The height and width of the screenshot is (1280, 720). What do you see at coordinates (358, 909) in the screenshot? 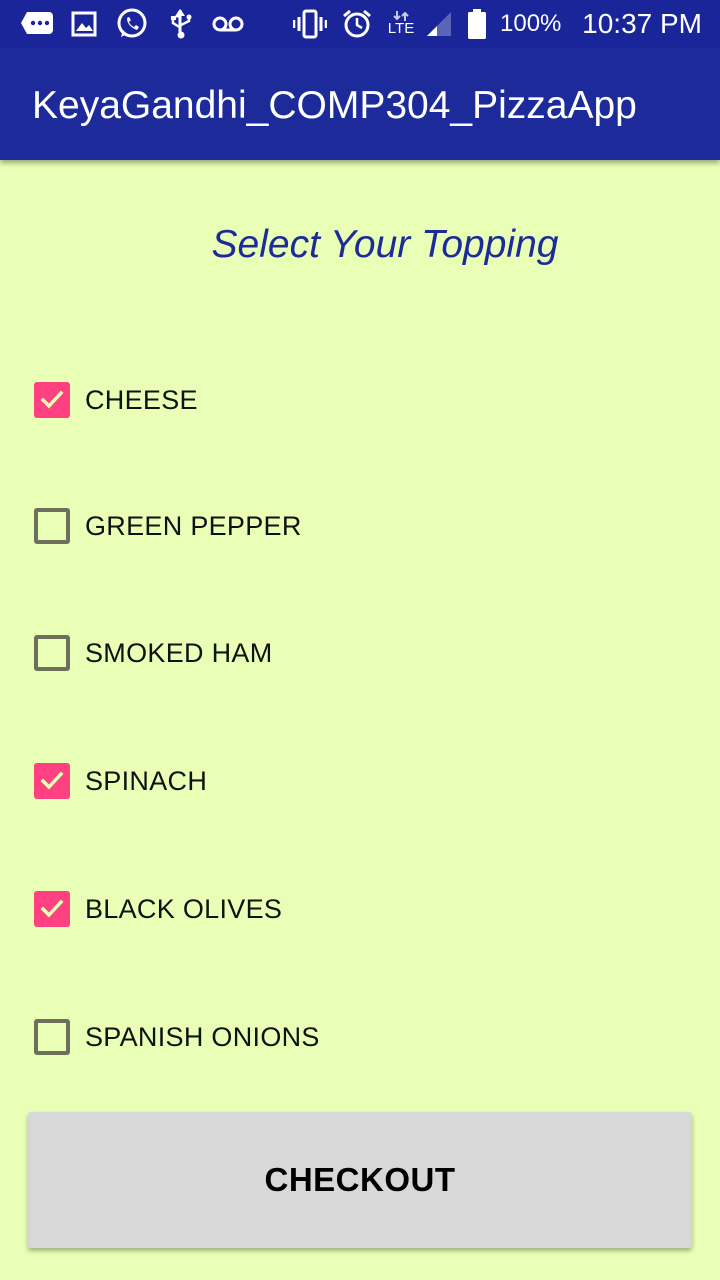
I see `topping-checkbox-black-olives: BLACK OLIVES` at bounding box center [358, 909].